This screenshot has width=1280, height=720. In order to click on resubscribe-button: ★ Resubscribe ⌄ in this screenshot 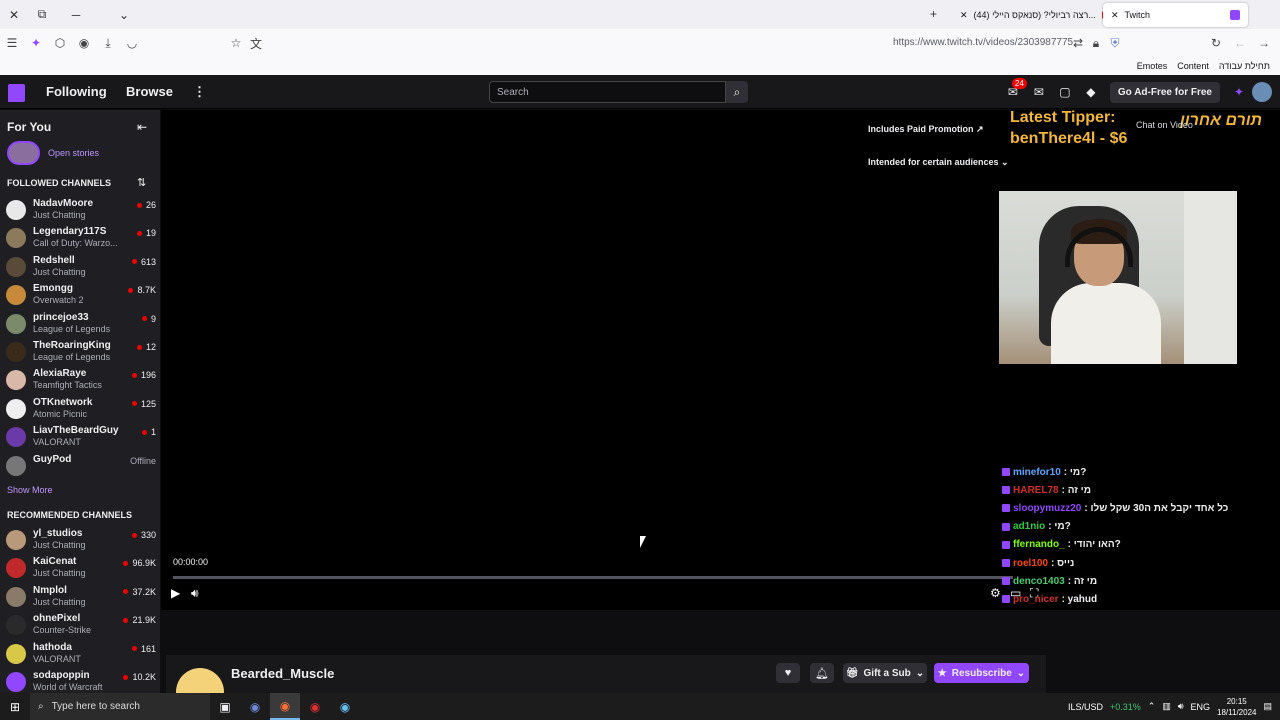, I will do `click(981, 673)`.